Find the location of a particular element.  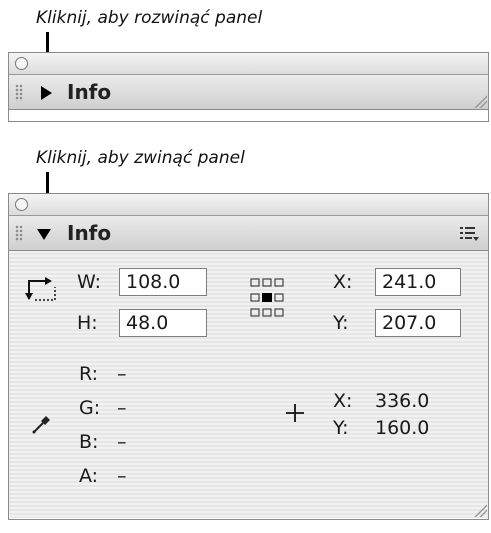

eyedropper-icon is located at coordinates (41, 425).